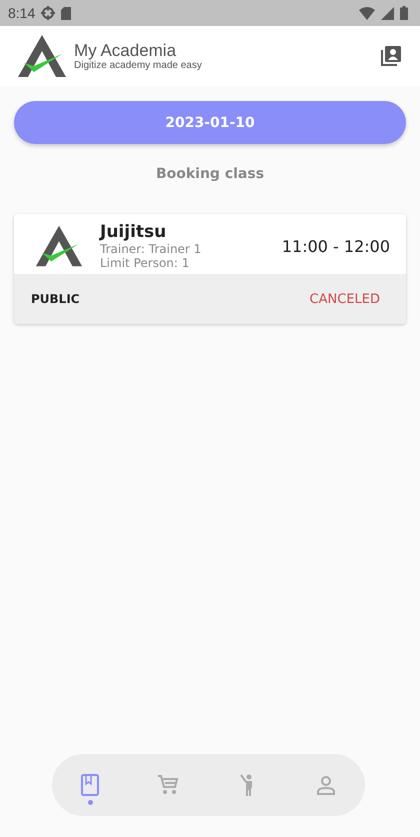 This screenshot has height=837, width=420. Describe the element at coordinates (48, 13) in the screenshot. I see `gear-icon` at that location.